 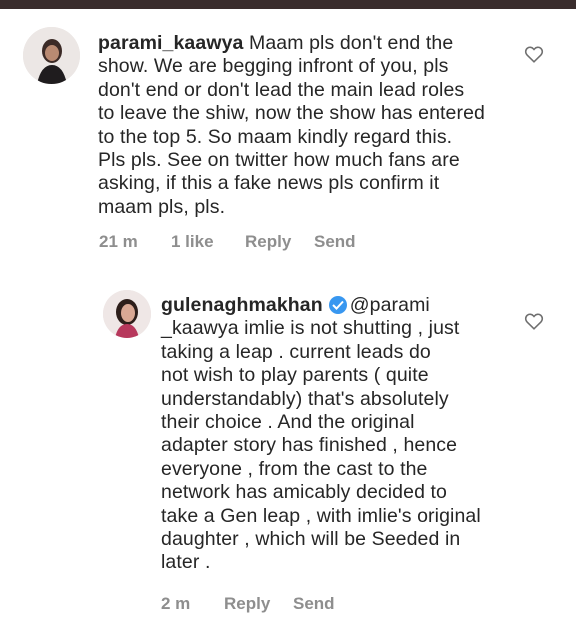 I want to click on comment-username: gulenaghmakhan, so click(x=242, y=305).